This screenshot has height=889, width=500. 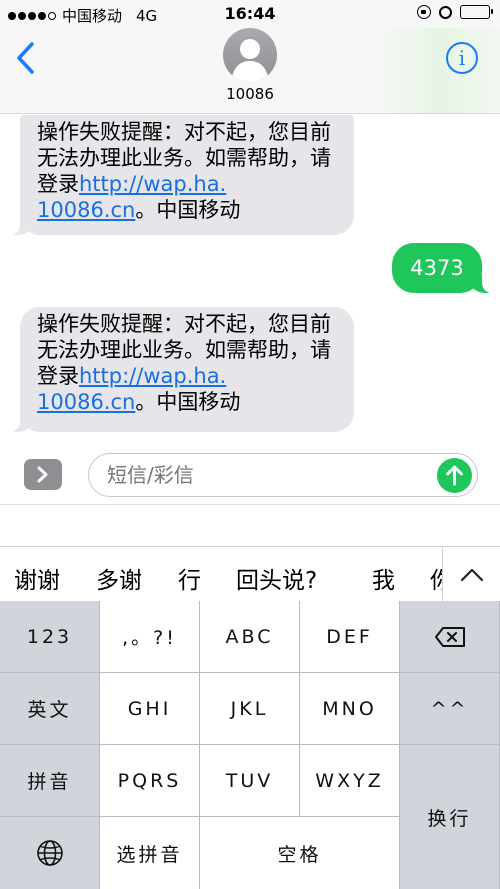 I want to click on status-bar: 中国移动 4G 16:44, so click(x=250, y=14).